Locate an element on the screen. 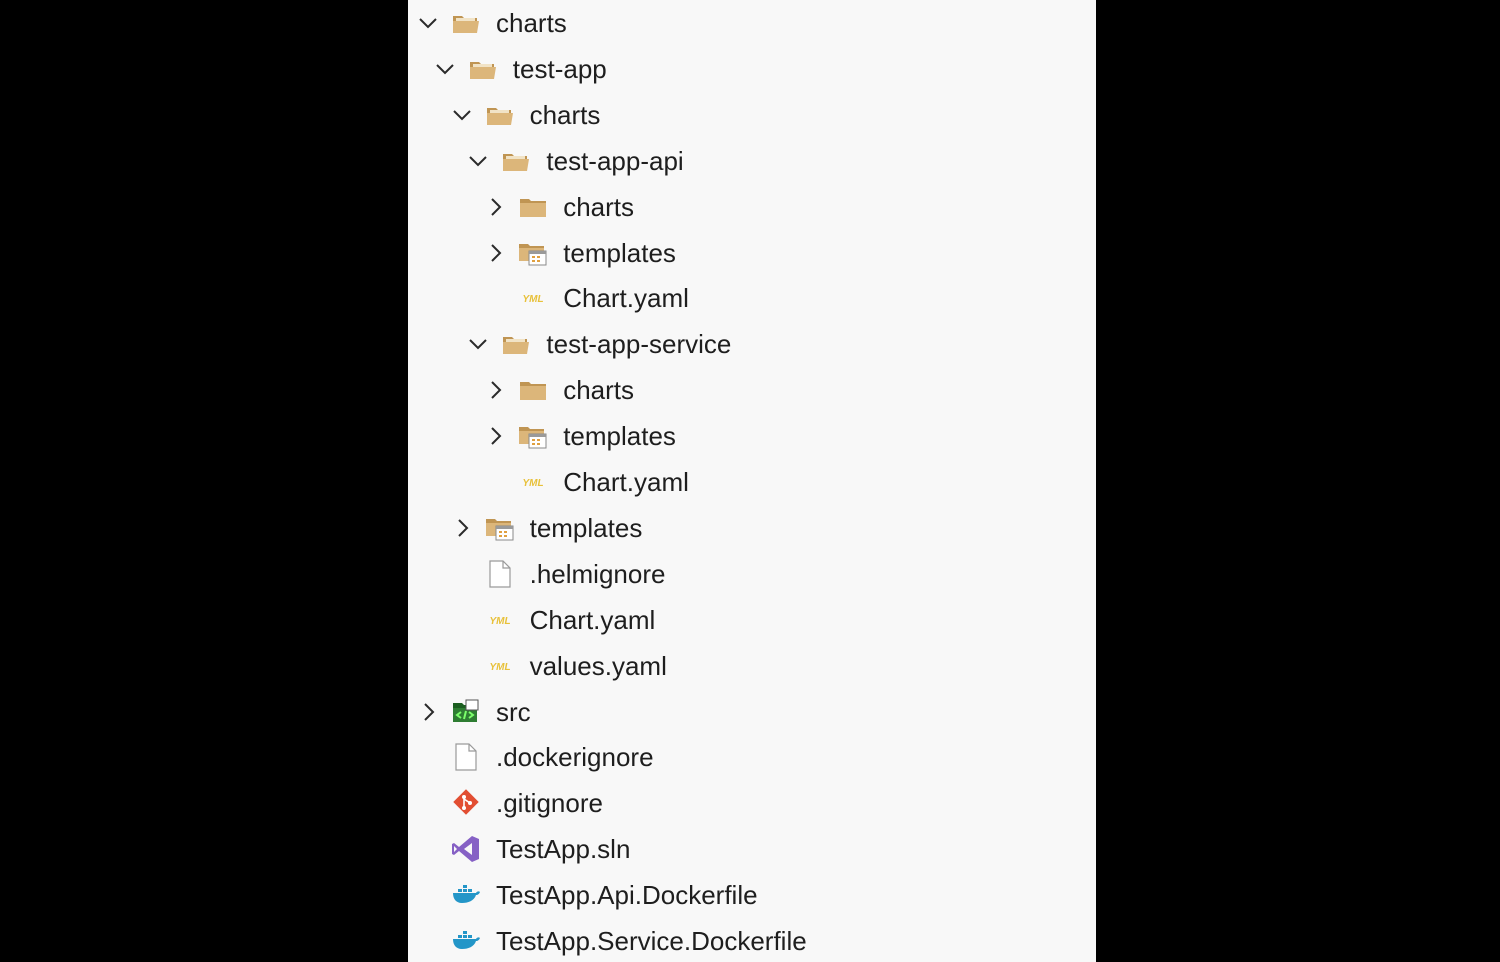  tree-file-item: .gitignore is located at coordinates (752, 803).